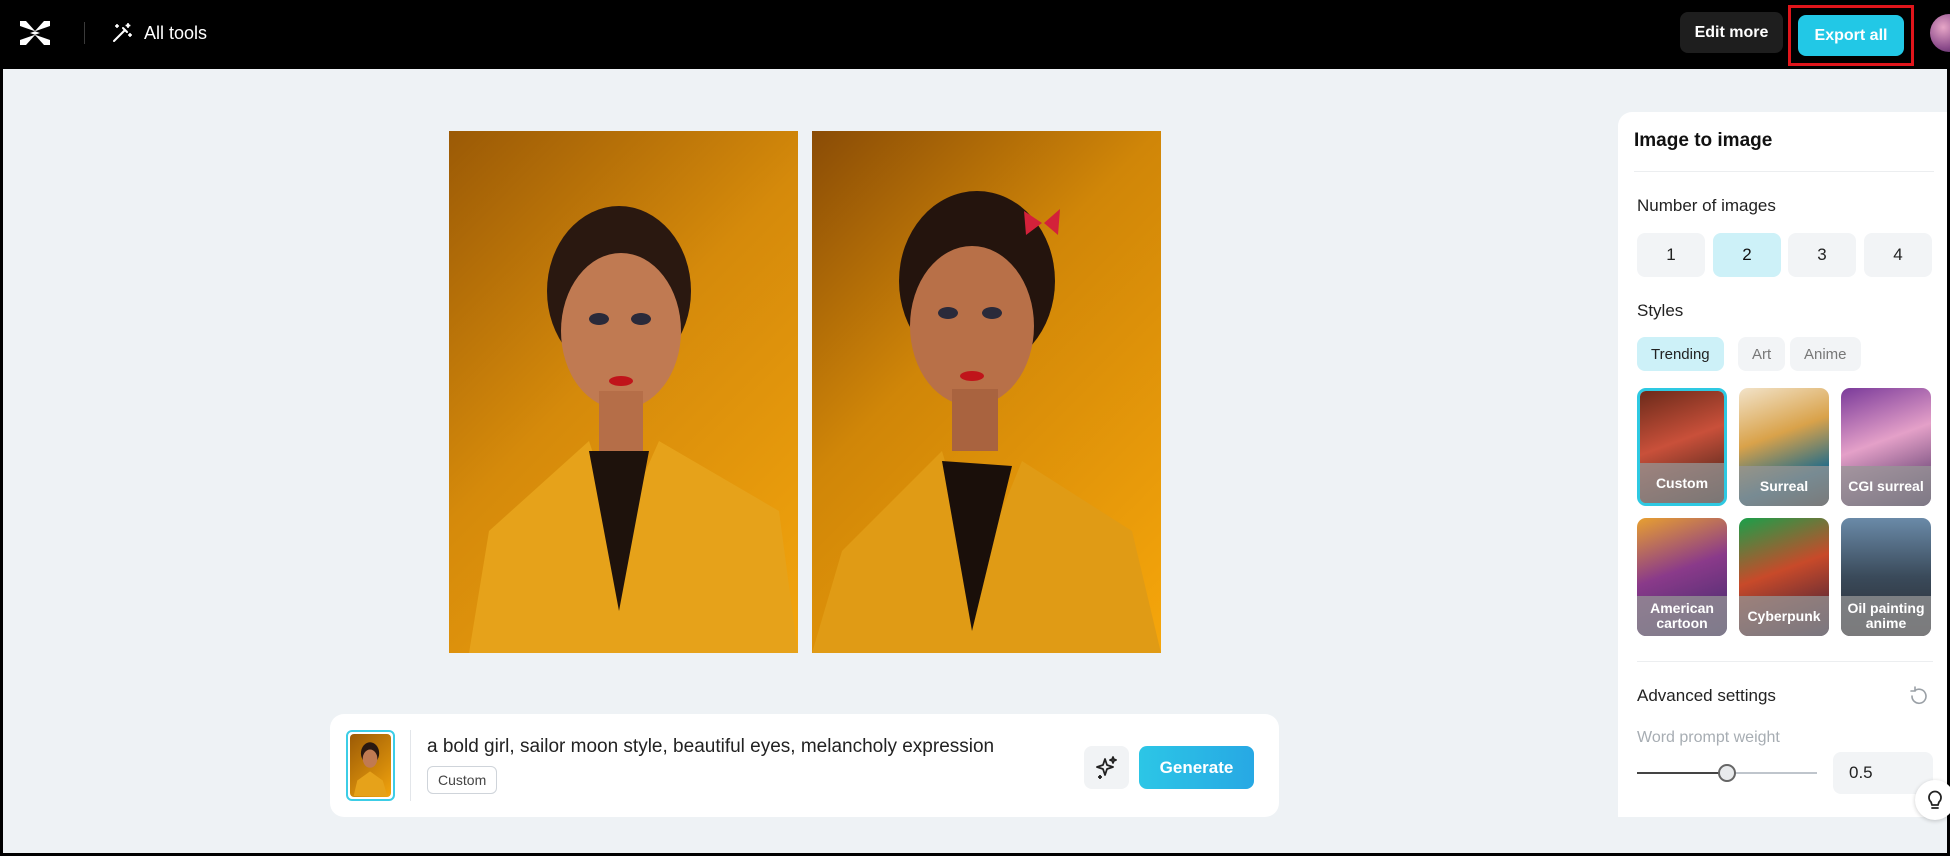  I want to click on lightbulb-icon, so click(1935, 799).